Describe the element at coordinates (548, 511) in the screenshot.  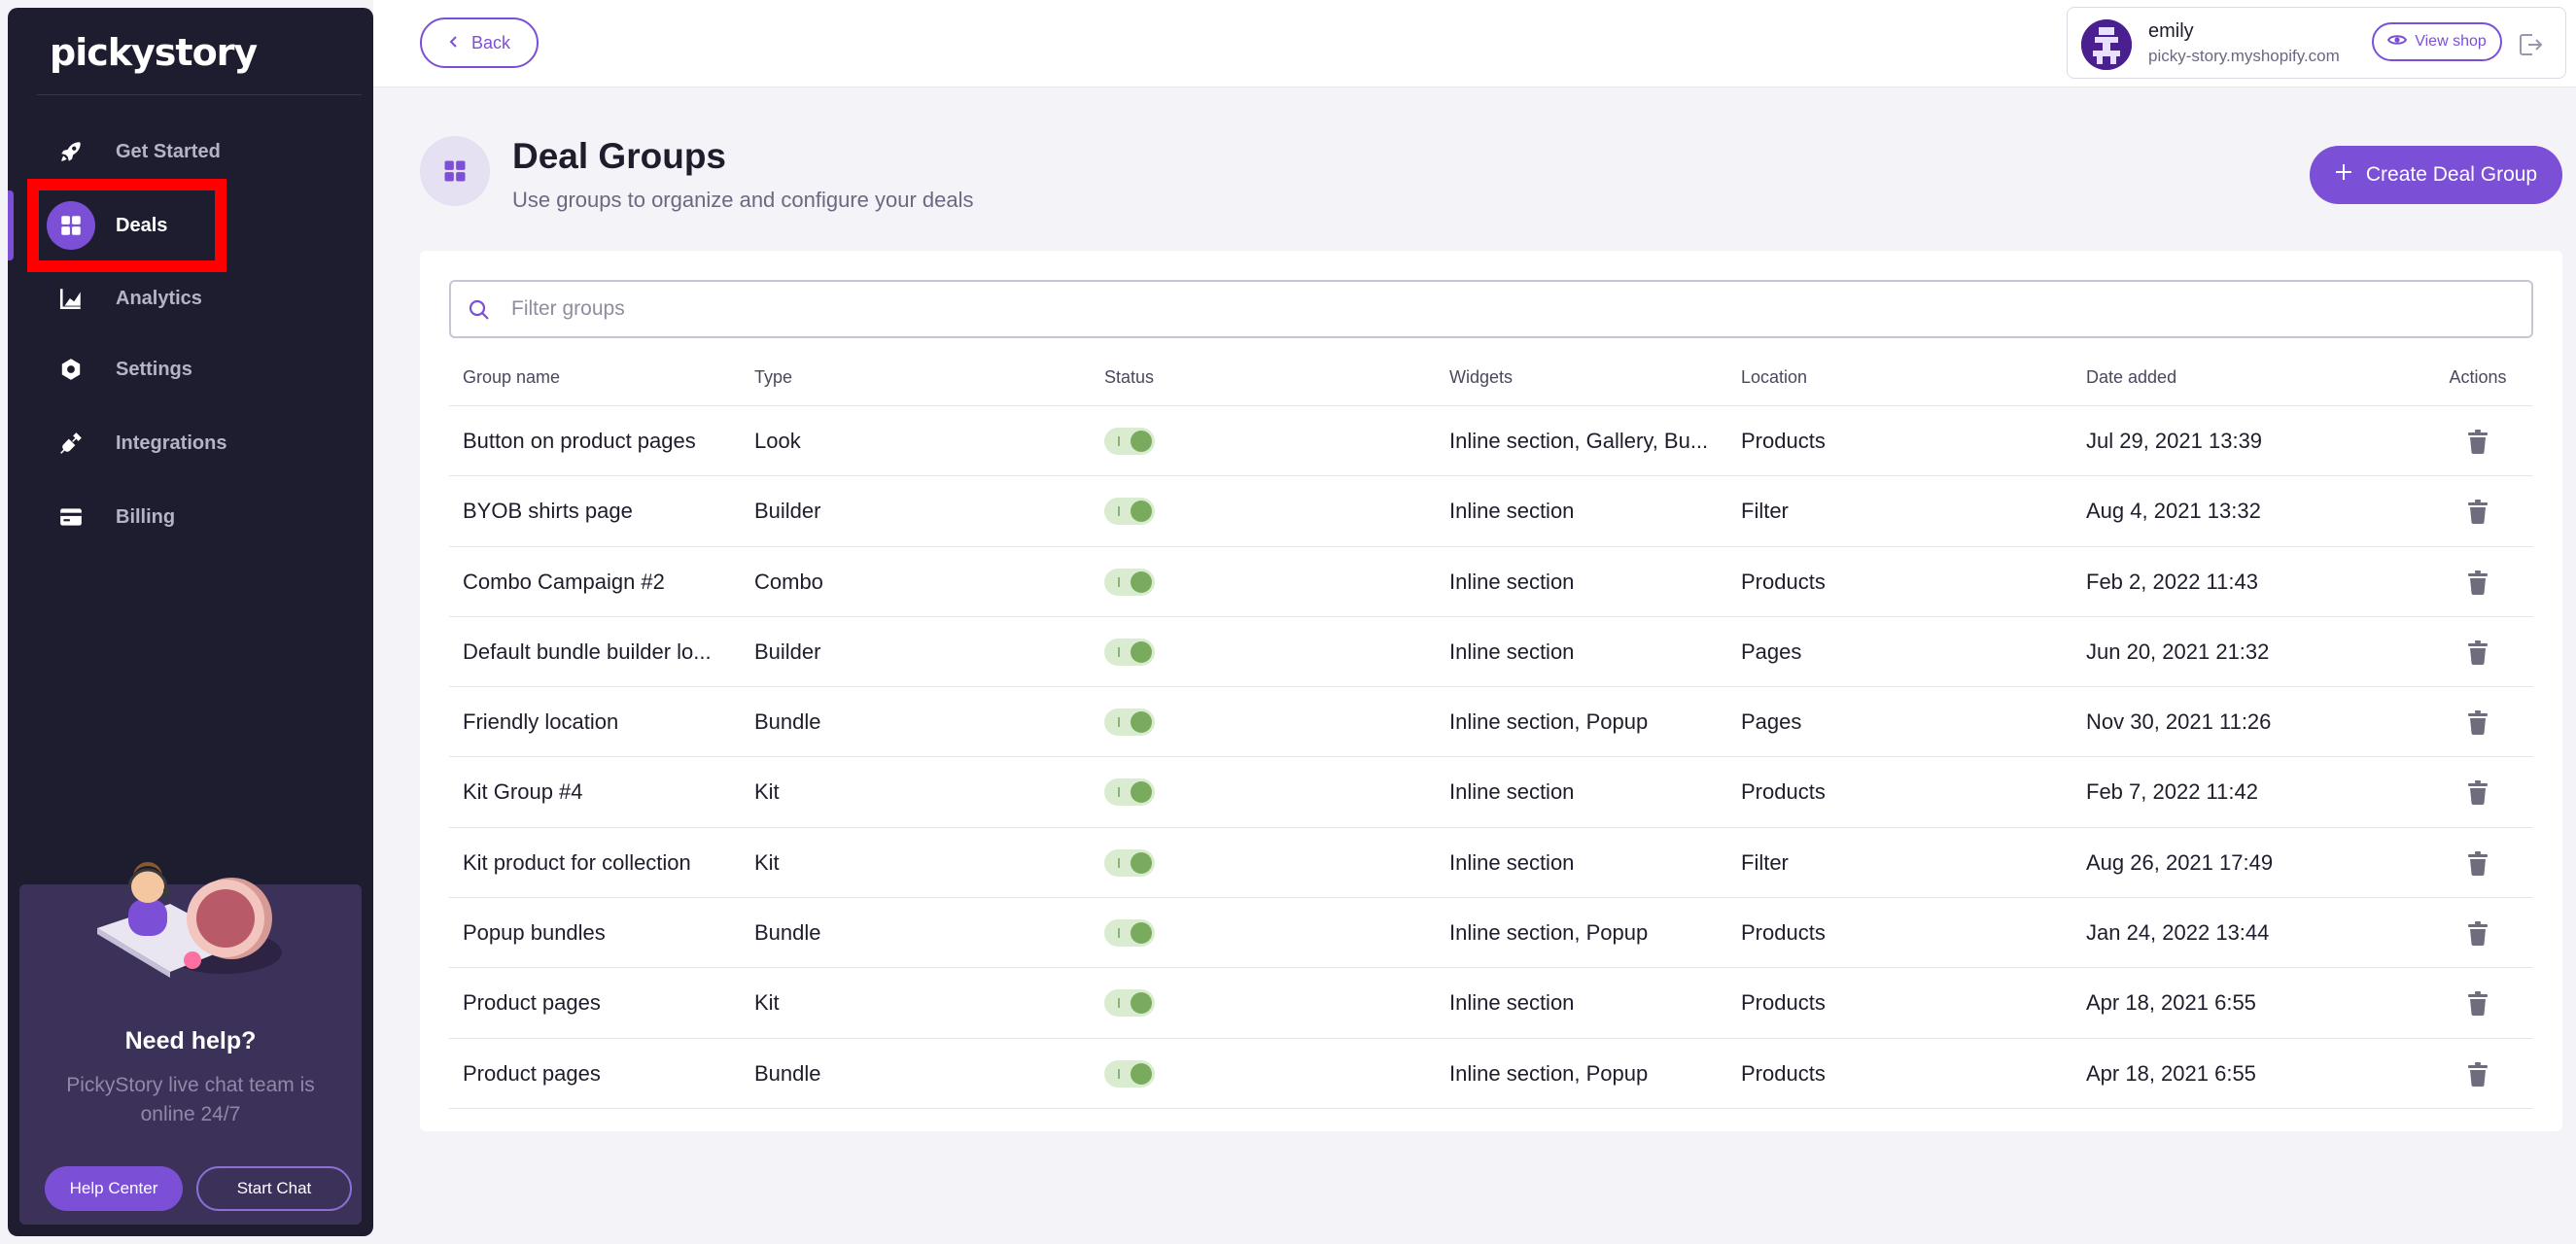
I see `cell-group-name: BYOB shirts page` at that location.